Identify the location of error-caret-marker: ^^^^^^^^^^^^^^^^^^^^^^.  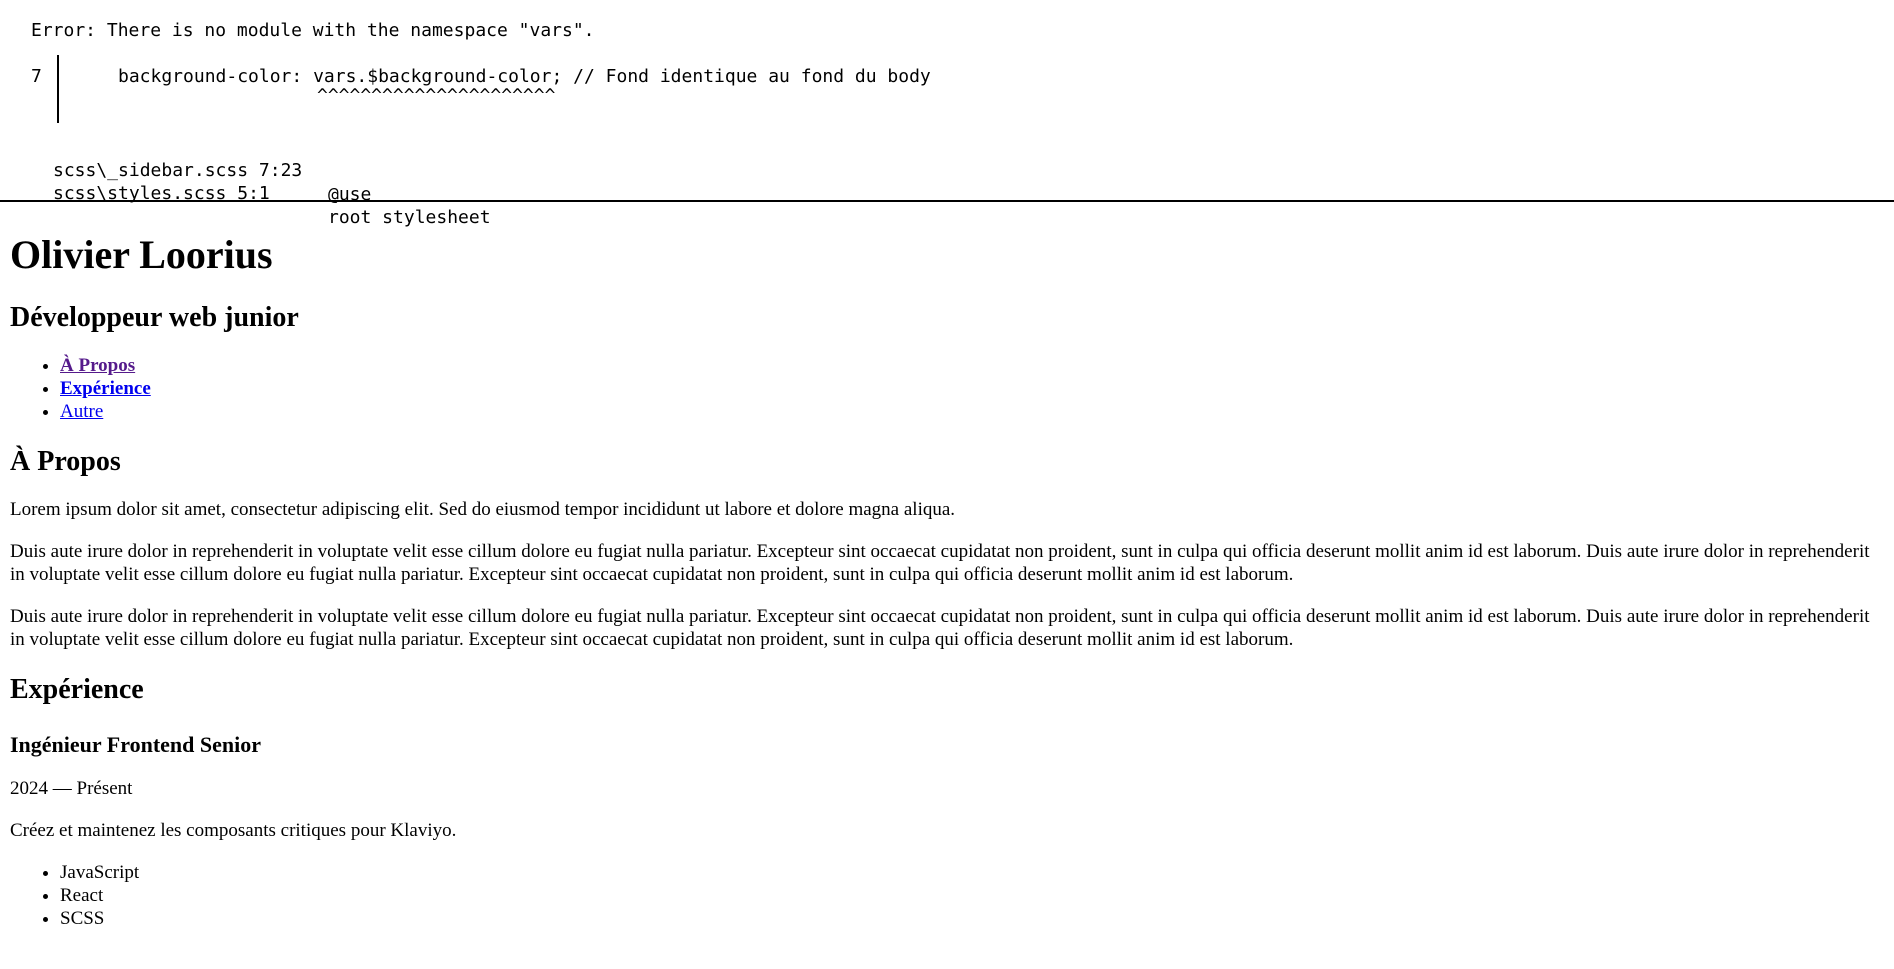
(436, 95).